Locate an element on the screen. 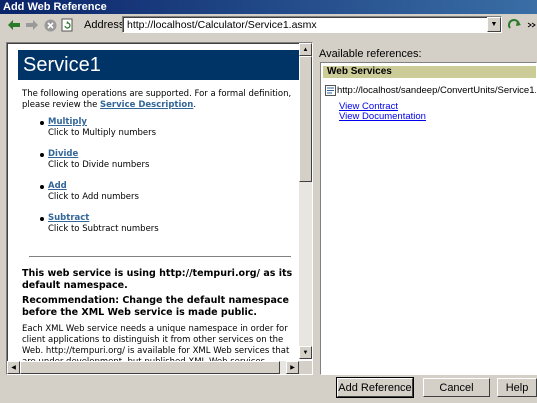  scroll-right-icon: ▶ is located at coordinates (292, 367).